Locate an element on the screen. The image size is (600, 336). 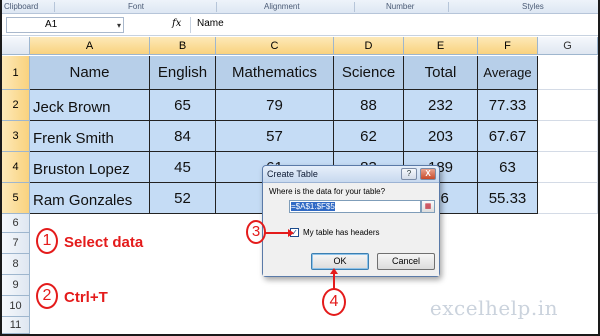
step-4-arrow-icon is located at coordinates (334, 279).